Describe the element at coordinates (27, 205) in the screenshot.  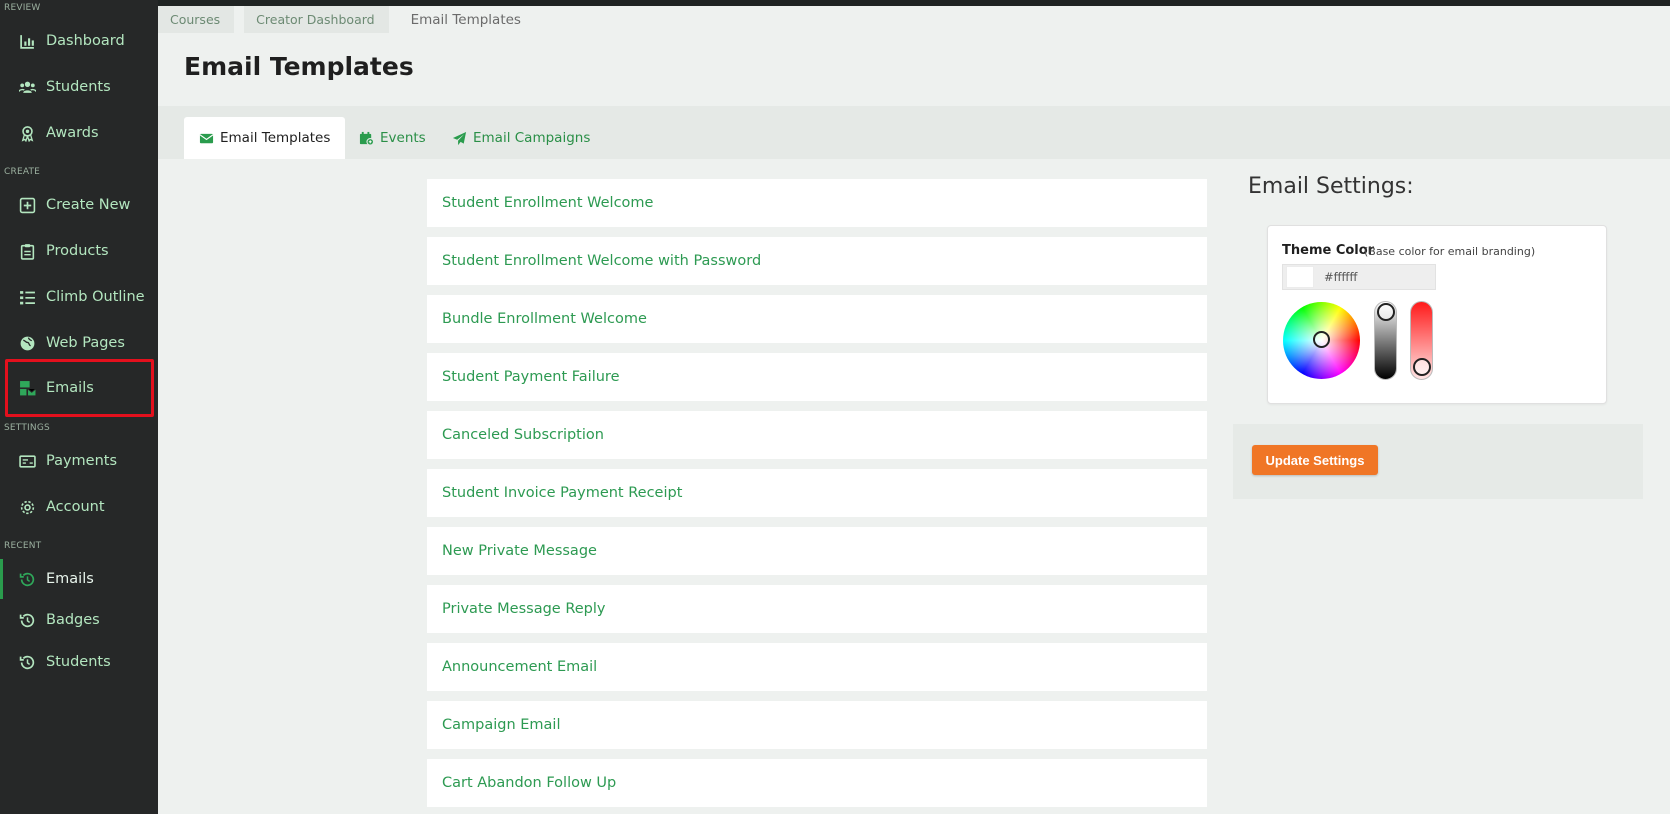
I see `plus-square-icon` at that location.